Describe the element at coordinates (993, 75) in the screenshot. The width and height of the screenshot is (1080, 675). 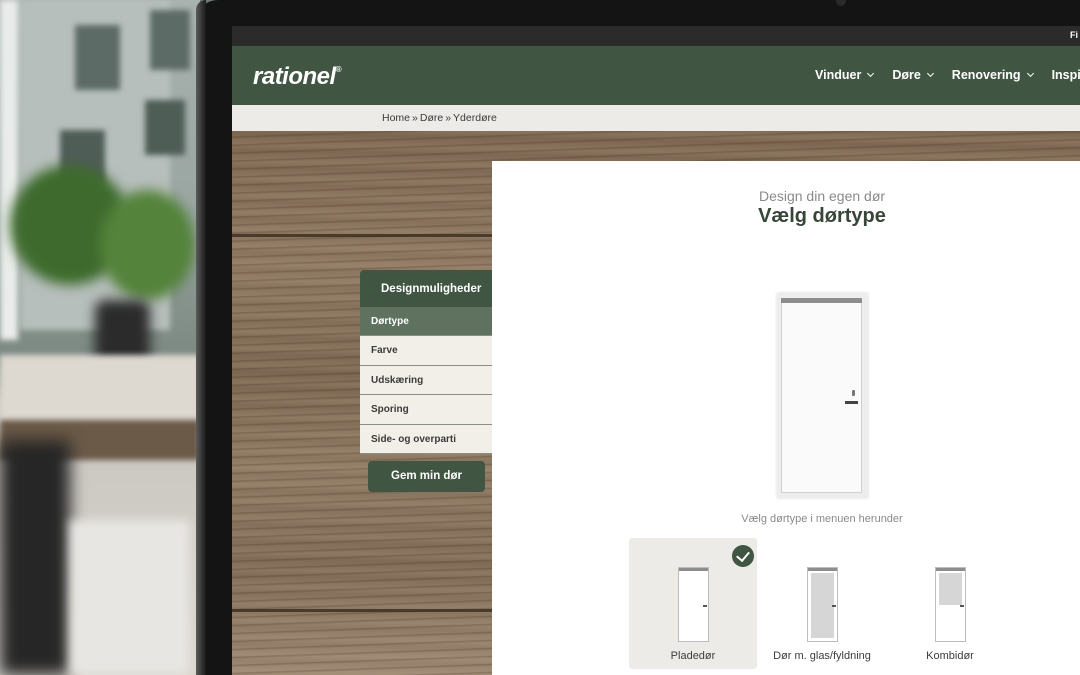
I see `nav-item-renovering: Renovering` at that location.